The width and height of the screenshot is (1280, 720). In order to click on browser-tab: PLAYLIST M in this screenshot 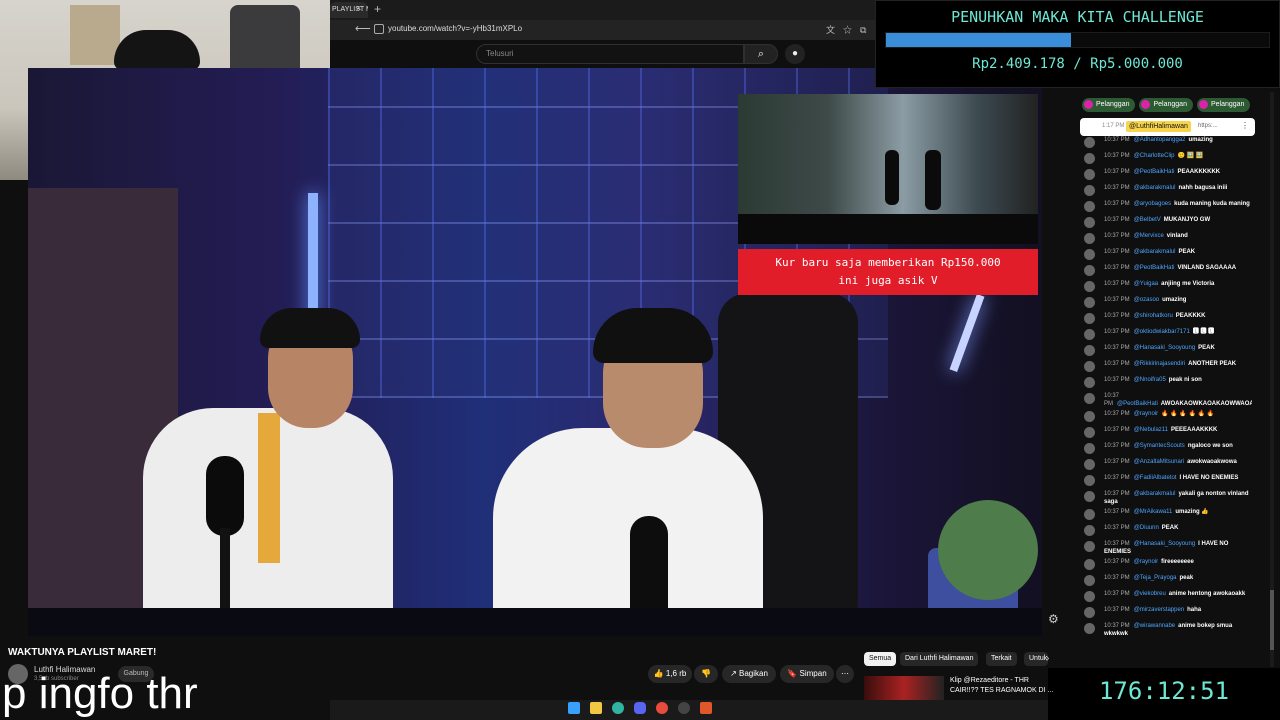, I will do `click(349, 10)`.